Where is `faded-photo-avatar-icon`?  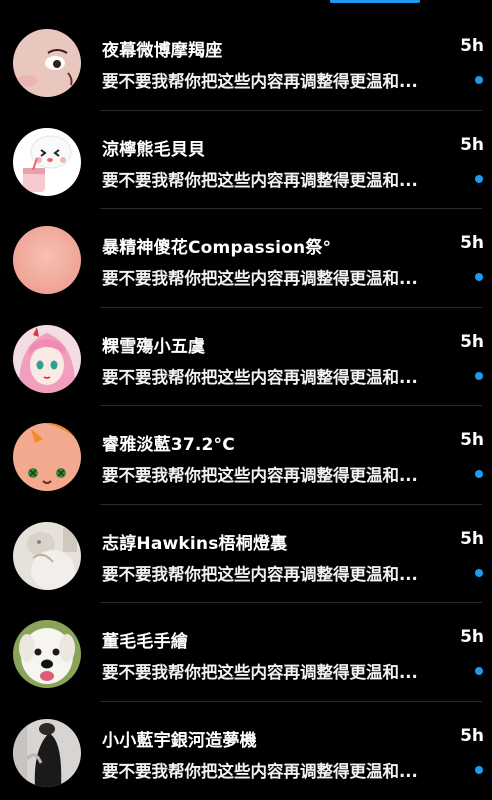
faded-photo-avatar-icon is located at coordinates (47, 555).